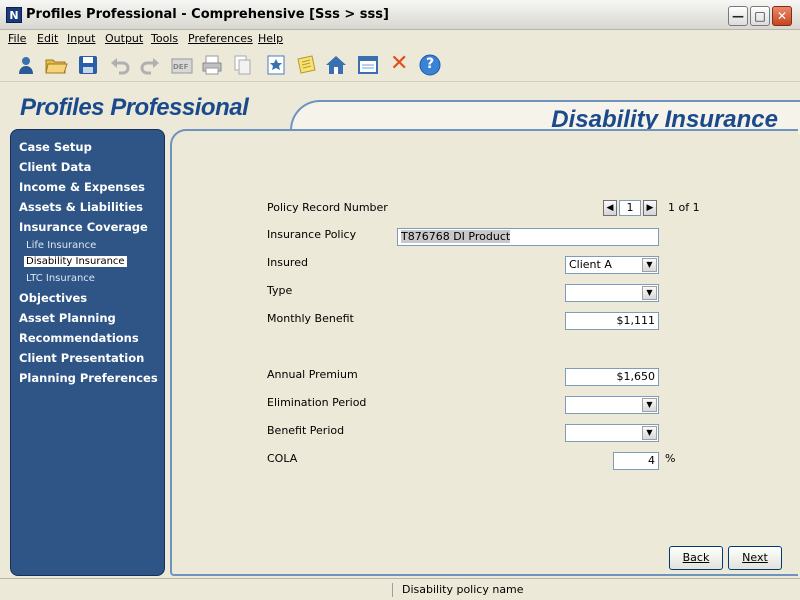 The height and width of the screenshot is (600, 800). What do you see at coordinates (88, 378) in the screenshot?
I see `sidebar-item-planning-preferences: Planning Preferences` at bounding box center [88, 378].